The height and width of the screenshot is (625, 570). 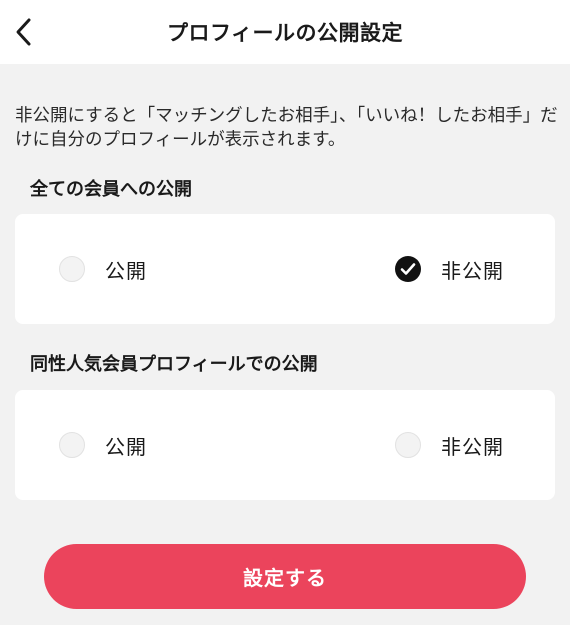 I want to click on section-title-all-members: 全ての会員への公開, so click(x=111, y=189).